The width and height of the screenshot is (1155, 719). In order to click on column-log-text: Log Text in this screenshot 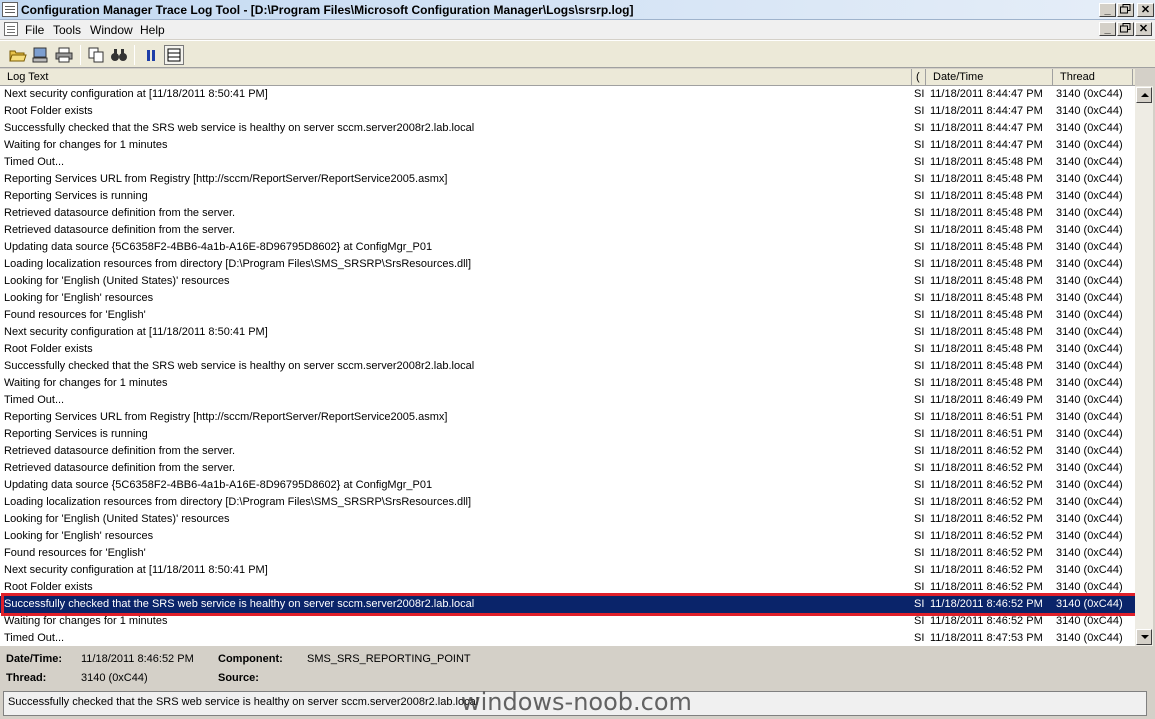, I will do `click(456, 77)`.